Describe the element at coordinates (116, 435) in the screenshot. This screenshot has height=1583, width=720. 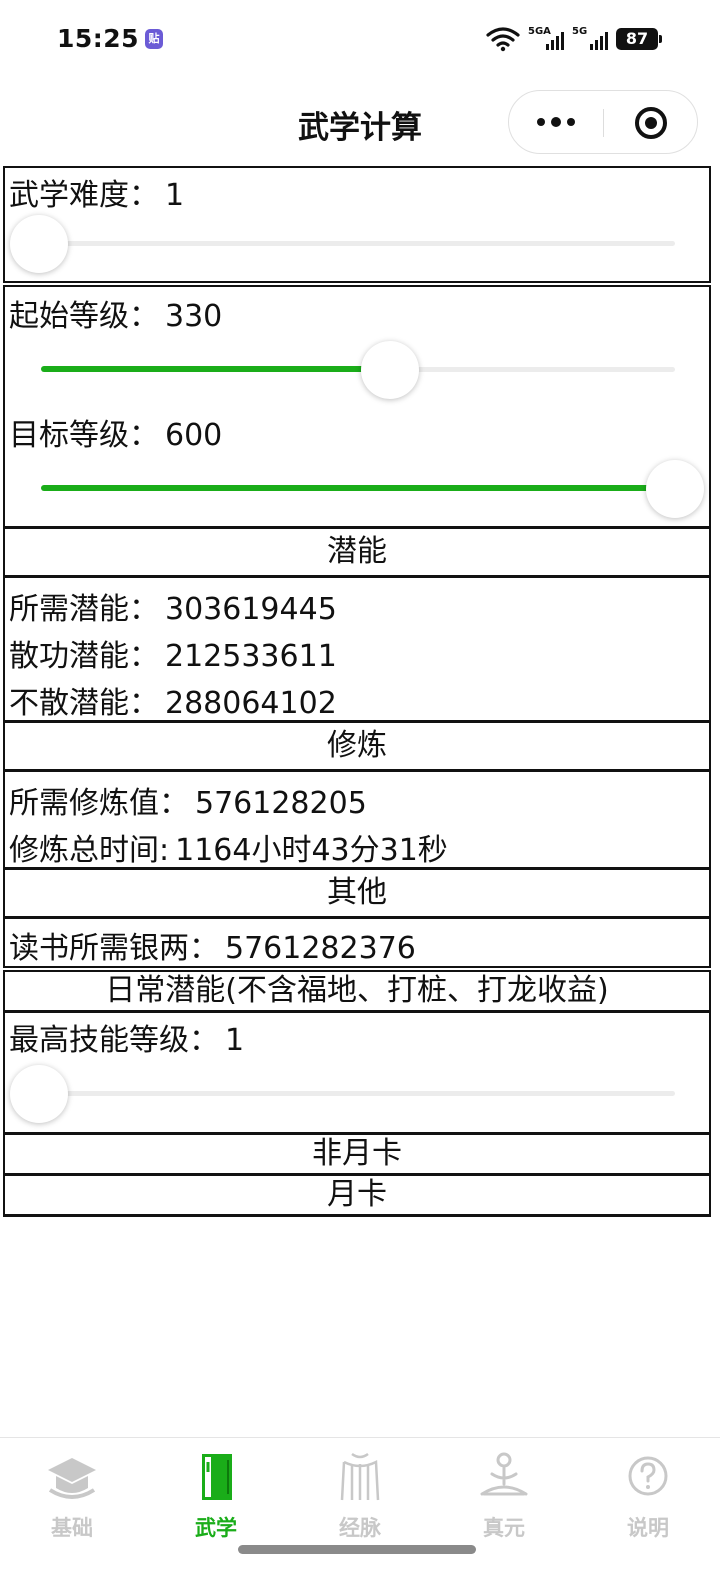
I see `target-level-row: 目标等级： 600` at that location.